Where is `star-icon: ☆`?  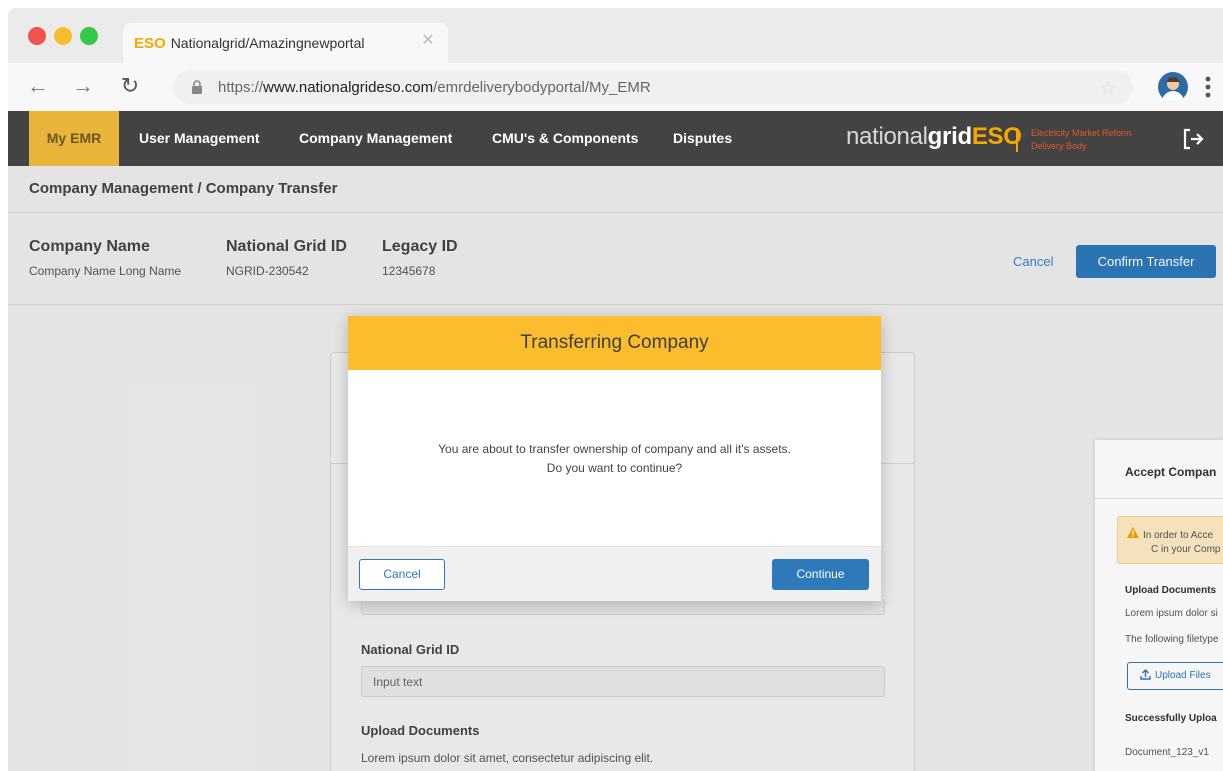 star-icon: ☆ is located at coordinates (1108, 88).